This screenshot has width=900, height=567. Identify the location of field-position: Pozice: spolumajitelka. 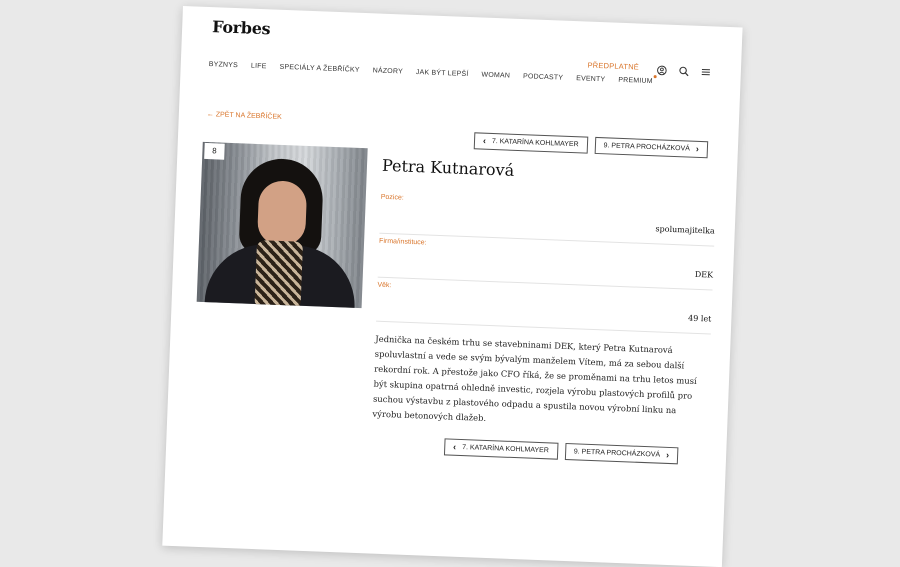
(547, 220).